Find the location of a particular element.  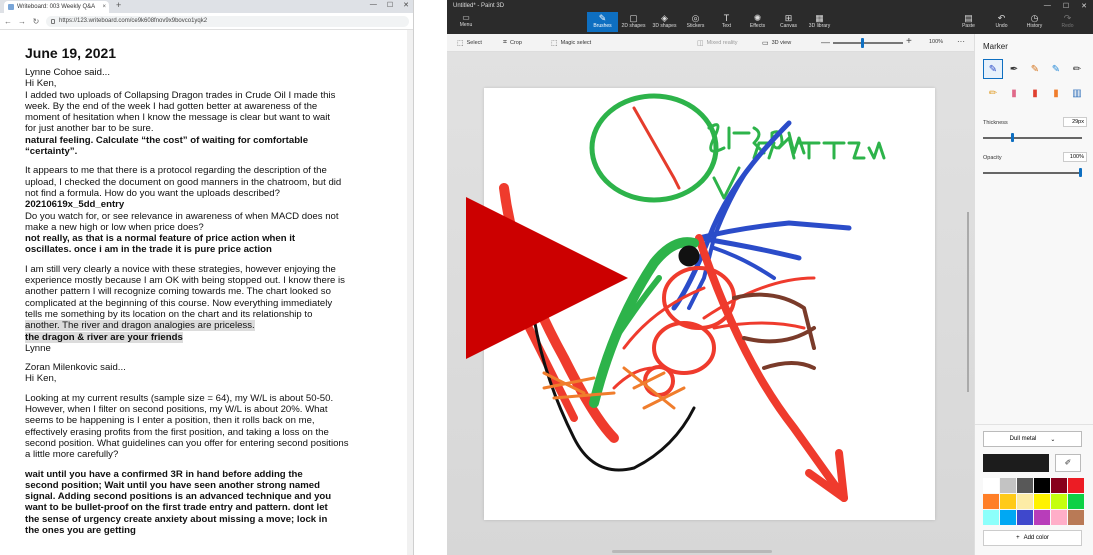

fill-bucket-icon: ▥ is located at coordinates (1077, 93).